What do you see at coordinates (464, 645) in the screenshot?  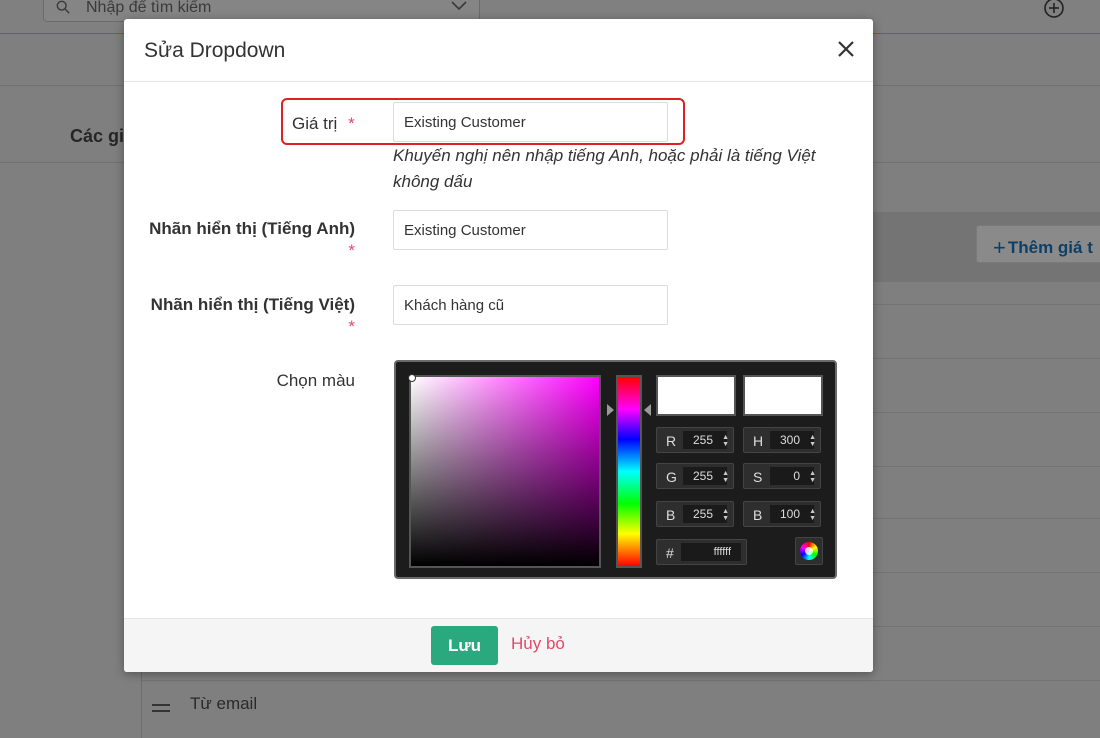 I see `save-button: Lưu` at bounding box center [464, 645].